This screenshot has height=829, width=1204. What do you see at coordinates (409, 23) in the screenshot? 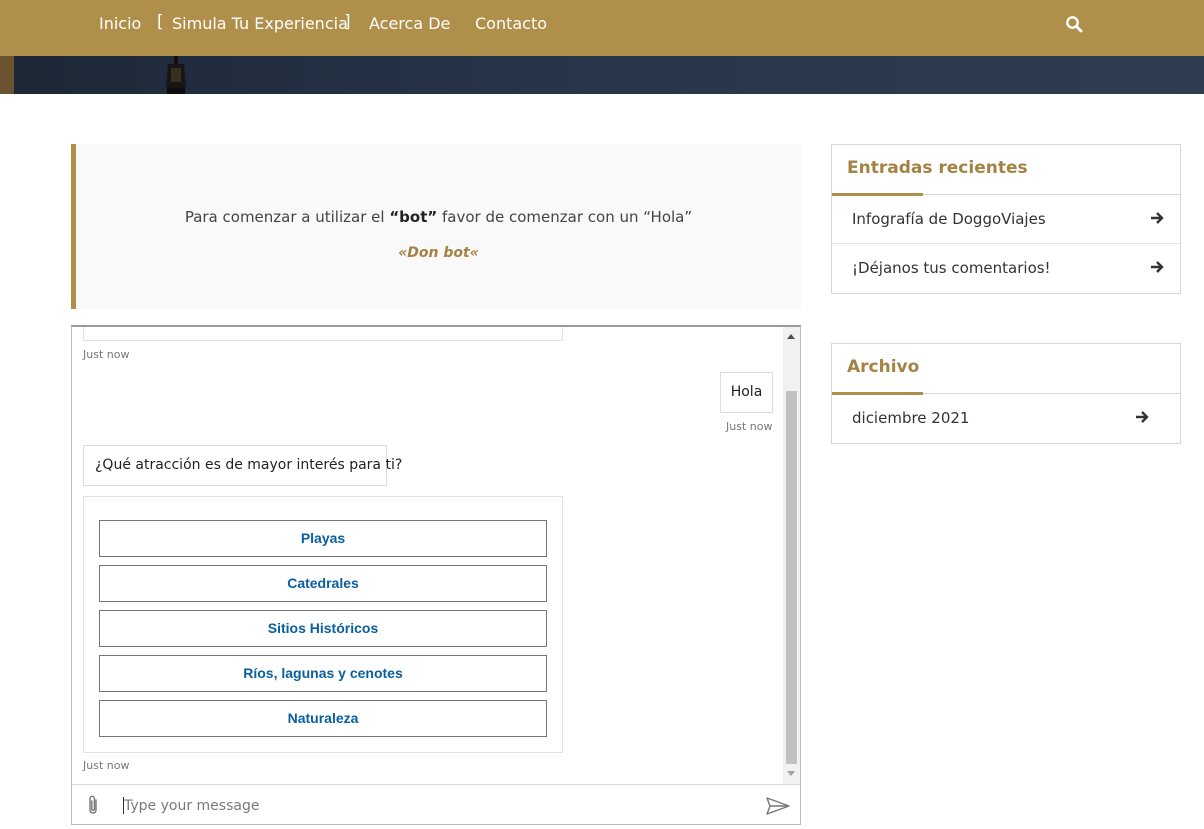
I see `nav-item-acerca: Acerca De` at bounding box center [409, 23].